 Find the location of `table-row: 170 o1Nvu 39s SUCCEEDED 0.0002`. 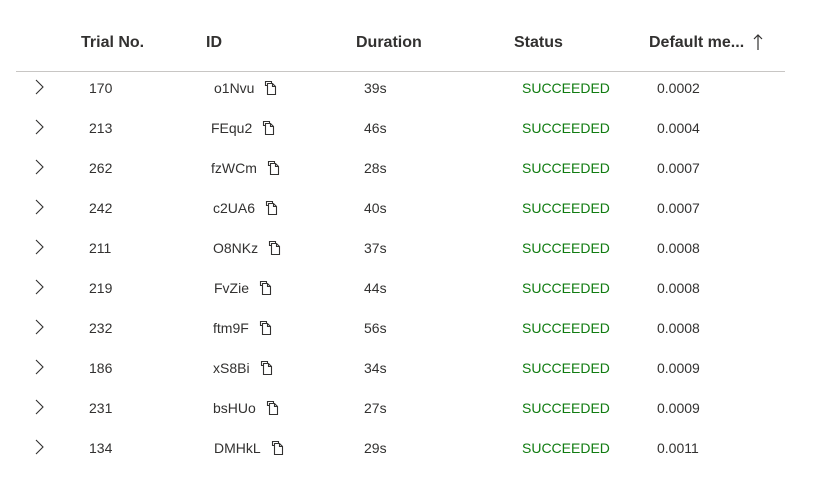

table-row: 170 o1Nvu 39s SUCCEEDED 0.0002 is located at coordinates (400, 91).